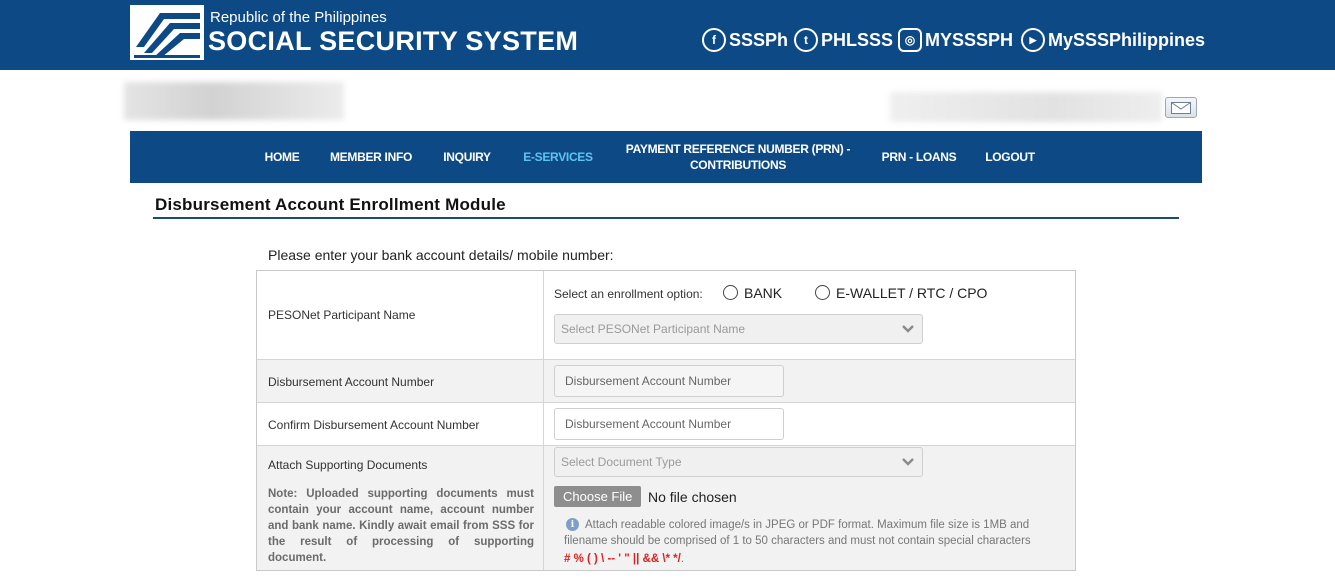 The height and width of the screenshot is (584, 1335). I want to click on youtube-icon: ▶, so click(1033, 40).